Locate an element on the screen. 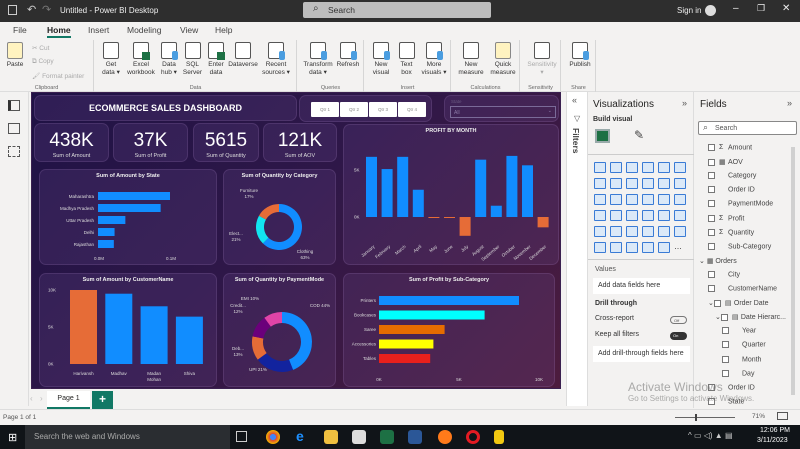 The image size is (800, 449). power-bi-icon is located at coordinates (499, 437).